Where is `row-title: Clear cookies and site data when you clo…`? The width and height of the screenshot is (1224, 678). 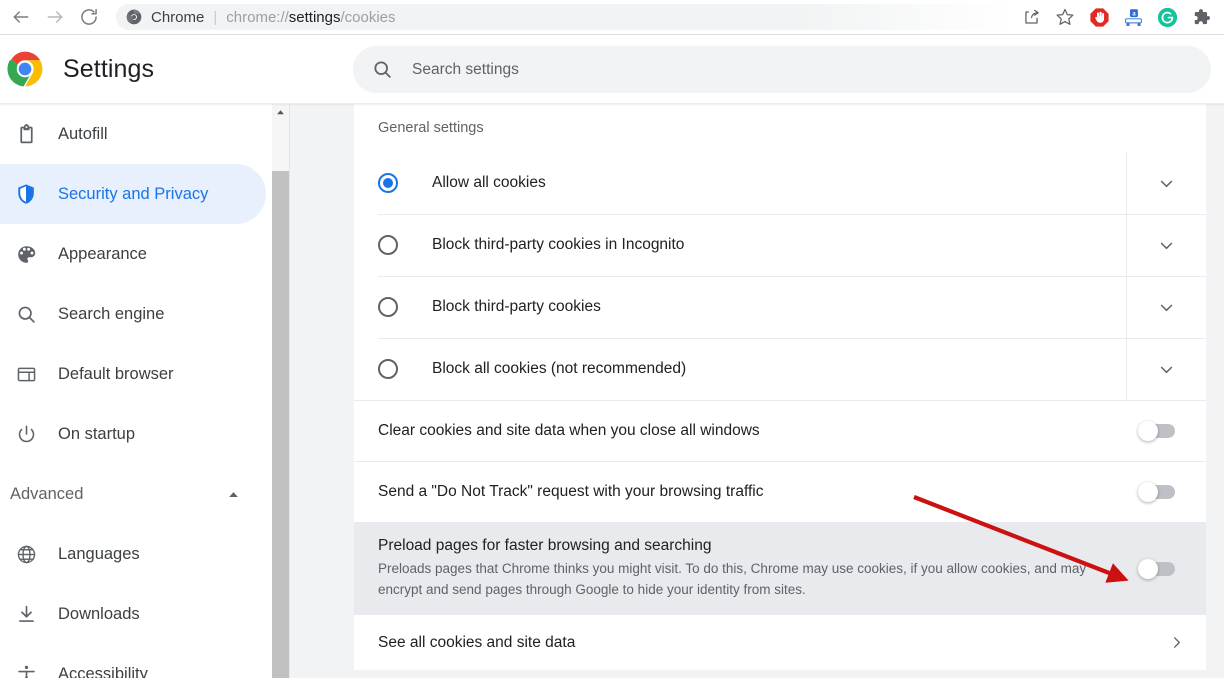 row-title: Clear cookies and site data when you clo… is located at coordinates (569, 430).